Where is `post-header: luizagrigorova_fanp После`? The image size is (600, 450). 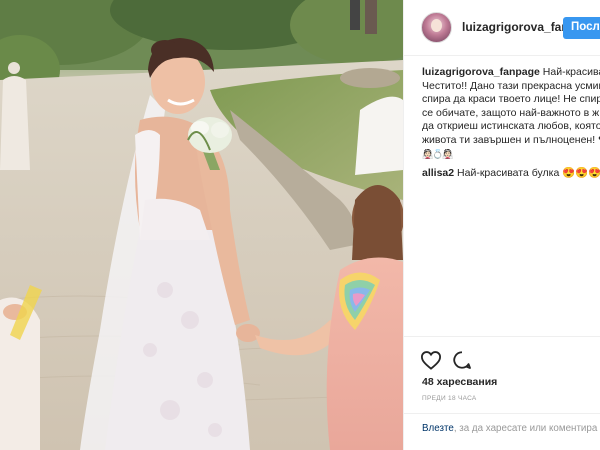
post-header: luizagrigorova_fanp После is located at coordinates (502, 28).